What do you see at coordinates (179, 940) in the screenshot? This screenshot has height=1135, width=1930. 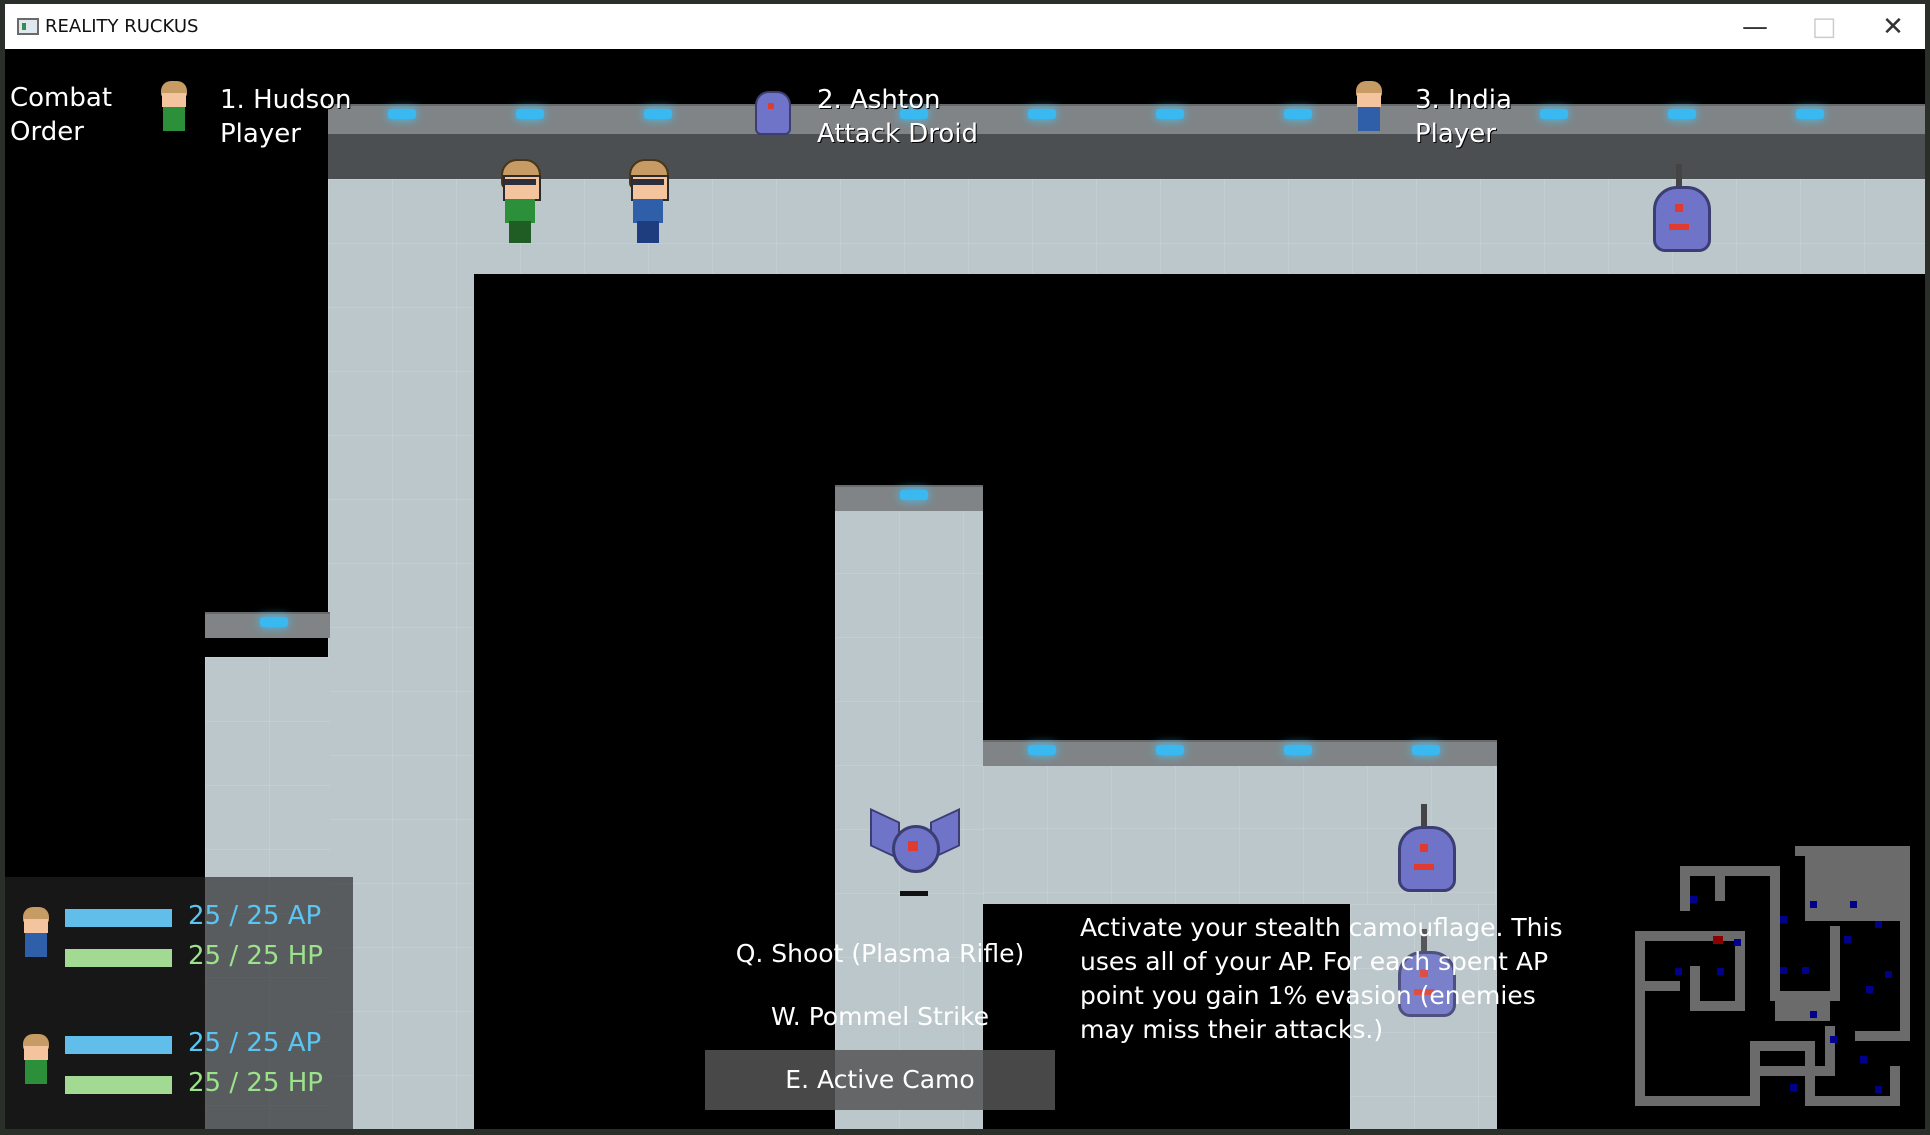 I see `party-status-panel-1: 25 / 25 AP 25 / 25 HP` at bounding box center [179, 940].